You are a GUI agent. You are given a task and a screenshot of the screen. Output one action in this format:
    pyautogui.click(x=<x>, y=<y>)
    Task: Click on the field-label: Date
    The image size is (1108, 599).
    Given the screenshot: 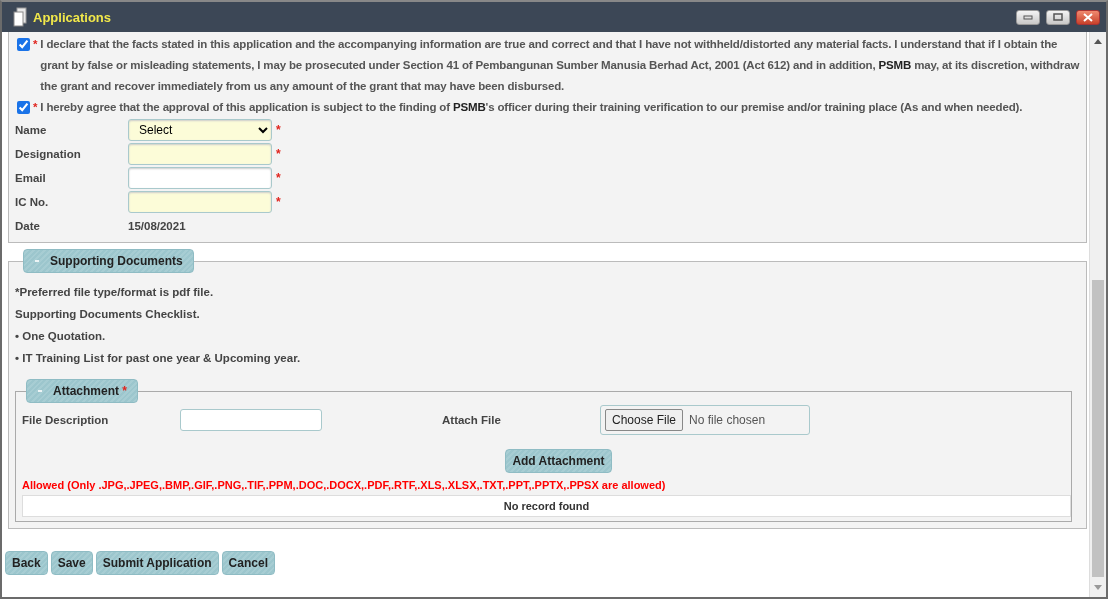 What is the action you would take?
    pyautogui.click(x=28, y=226)
    